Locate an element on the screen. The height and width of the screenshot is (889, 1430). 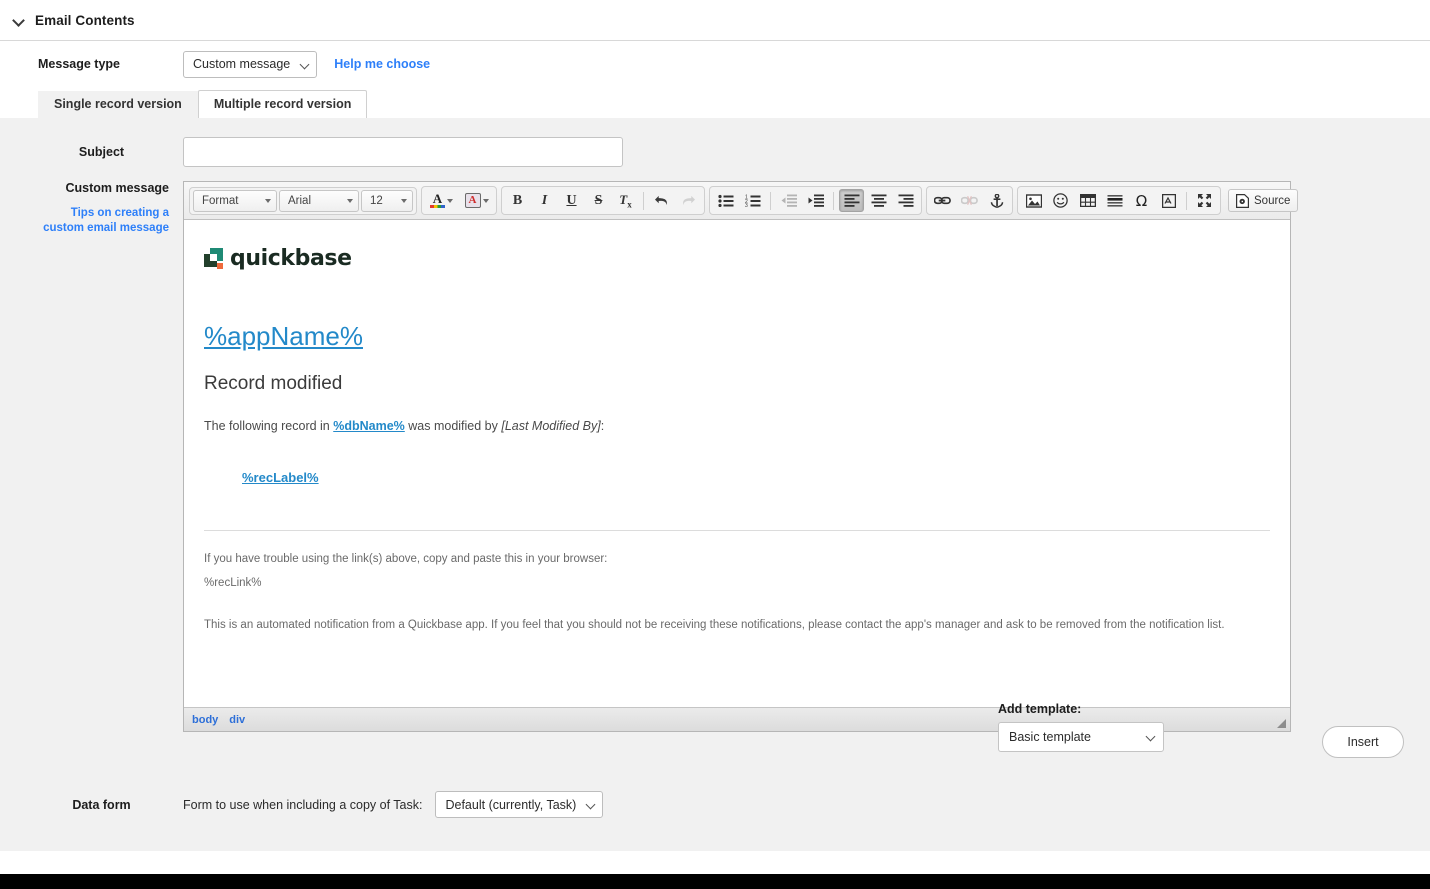
table-icon is located at coordinates (1087, 200).